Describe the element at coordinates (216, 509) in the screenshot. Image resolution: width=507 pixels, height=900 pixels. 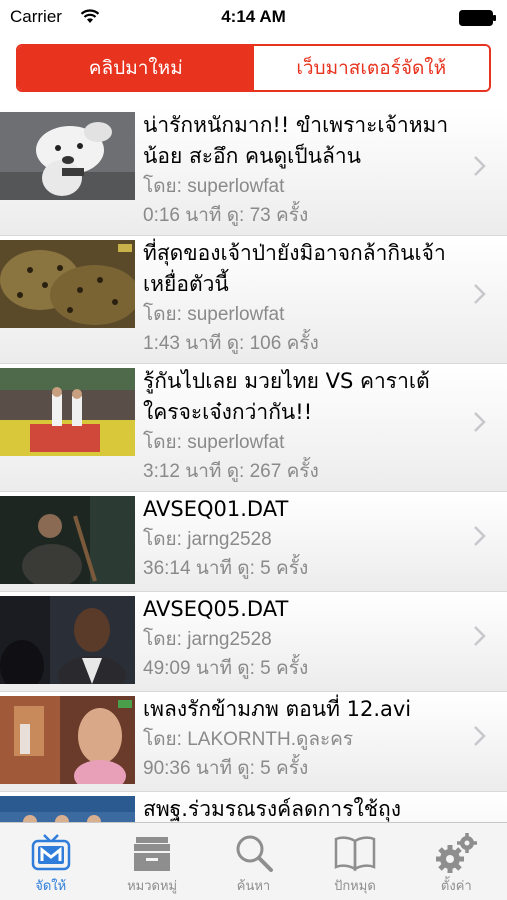
I see `video-title: AVSEQ01.DAT` at that location.